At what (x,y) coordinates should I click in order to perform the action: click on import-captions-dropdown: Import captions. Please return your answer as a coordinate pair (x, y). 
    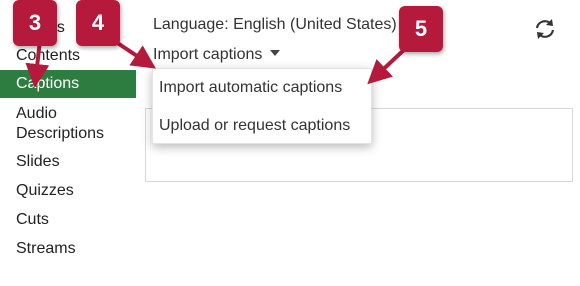
    Looking at the image, I should click on (217, 55).